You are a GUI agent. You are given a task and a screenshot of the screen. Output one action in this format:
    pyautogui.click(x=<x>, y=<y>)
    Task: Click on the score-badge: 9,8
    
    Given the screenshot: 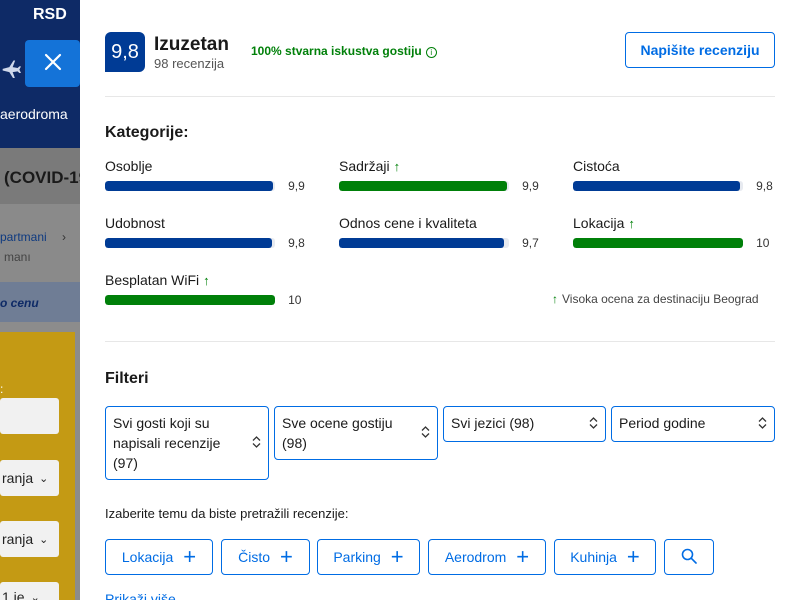 What is the action you would take?
    pyautogui.click(x=125, y=52)
    